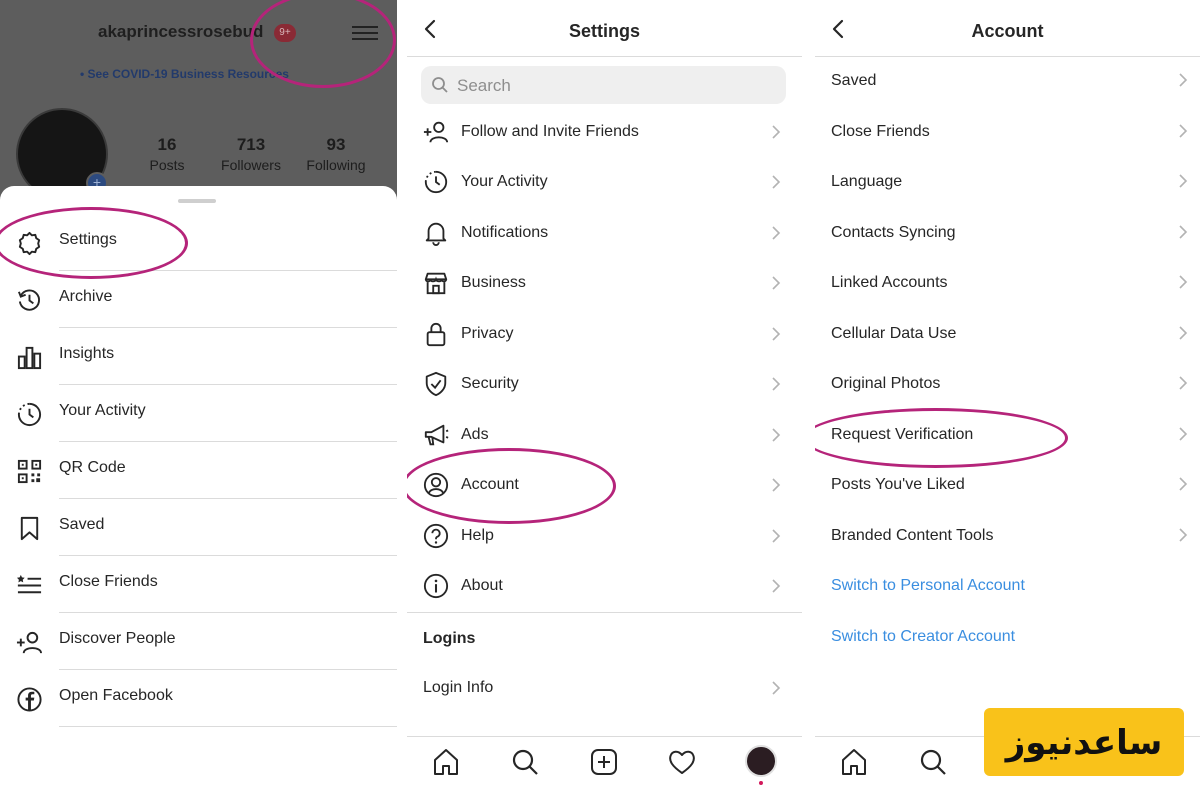 This screenshot has width=1200, height=792. Describe the element at coordinates (198, 698) in the screenshot. I see `menu-item-open-facebook: Open Facebook` at that location.